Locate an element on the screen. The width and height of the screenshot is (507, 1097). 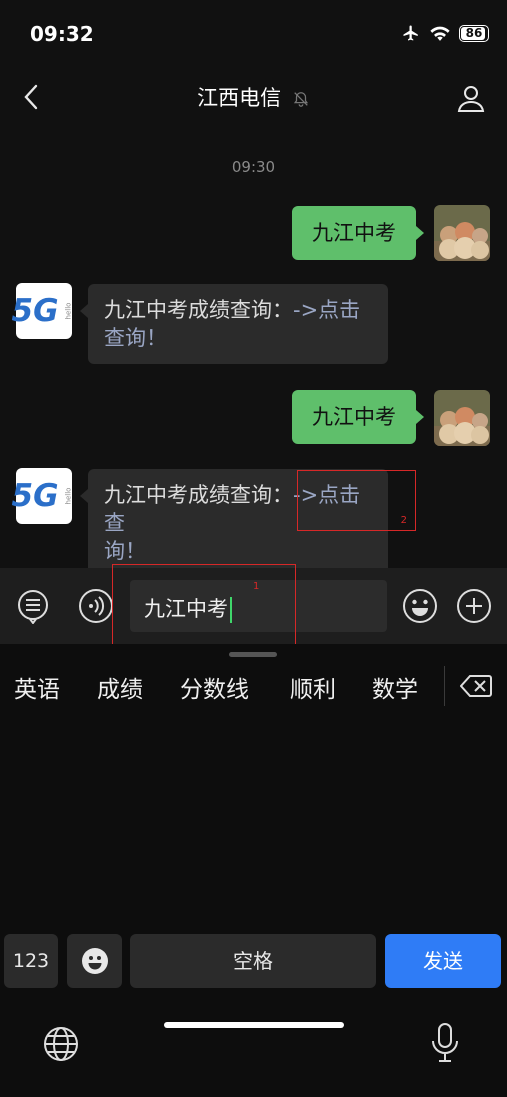
emoji-icon is located at coordinates (420, 606).